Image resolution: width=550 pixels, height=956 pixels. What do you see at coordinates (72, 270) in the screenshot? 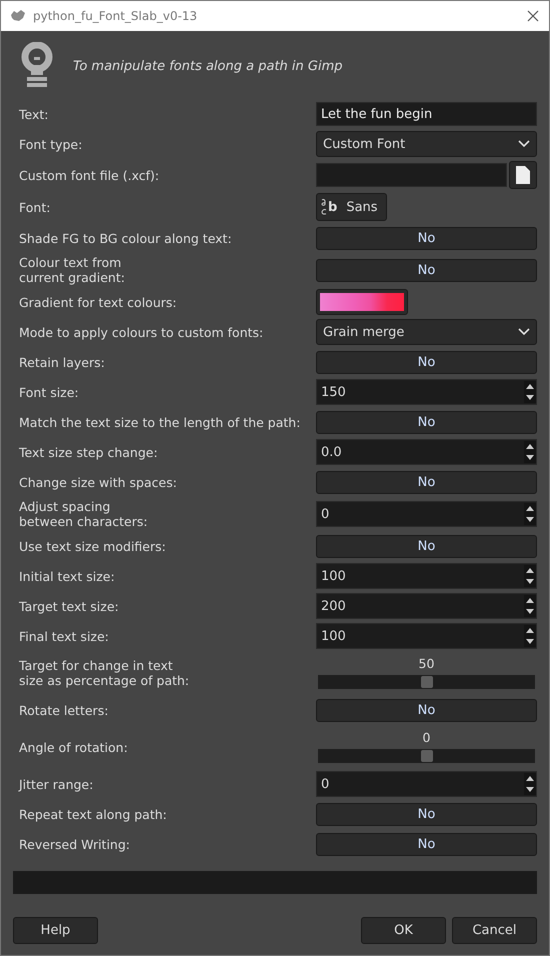
I see `field-label: Colour text from current gradient:` at bounding box center [72, 270].